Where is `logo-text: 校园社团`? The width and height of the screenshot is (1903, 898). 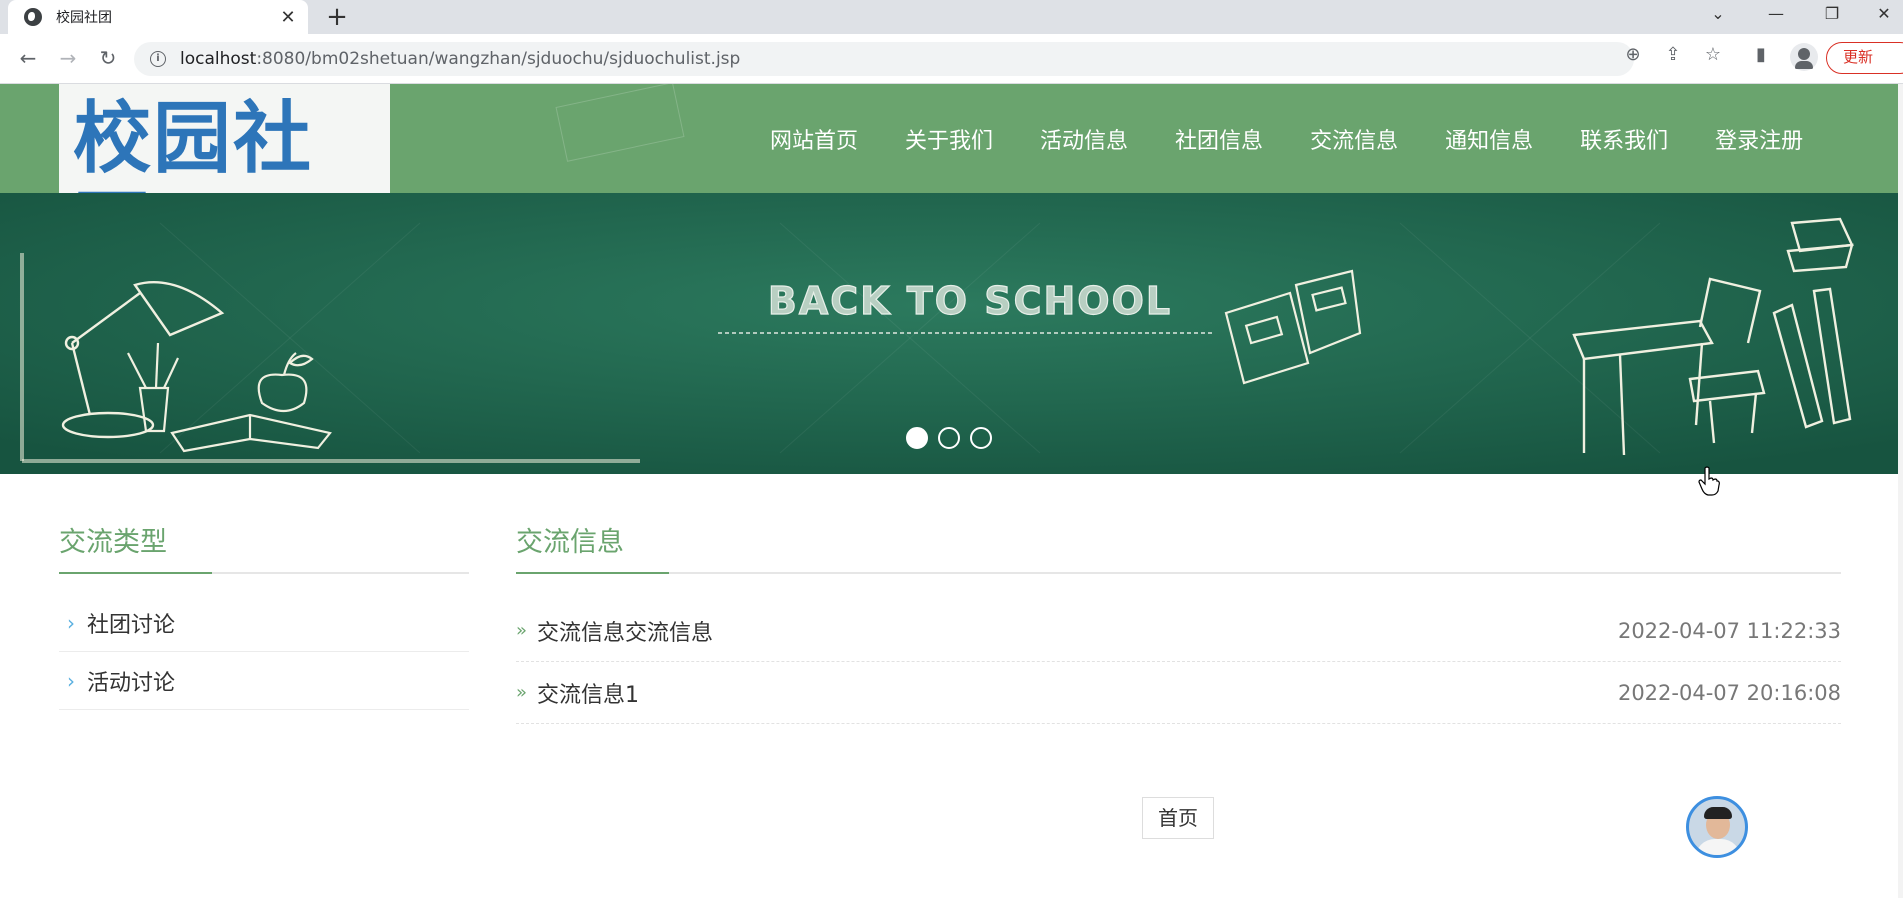
logo-text: 校园社团 is located at coordinates (193, 143).